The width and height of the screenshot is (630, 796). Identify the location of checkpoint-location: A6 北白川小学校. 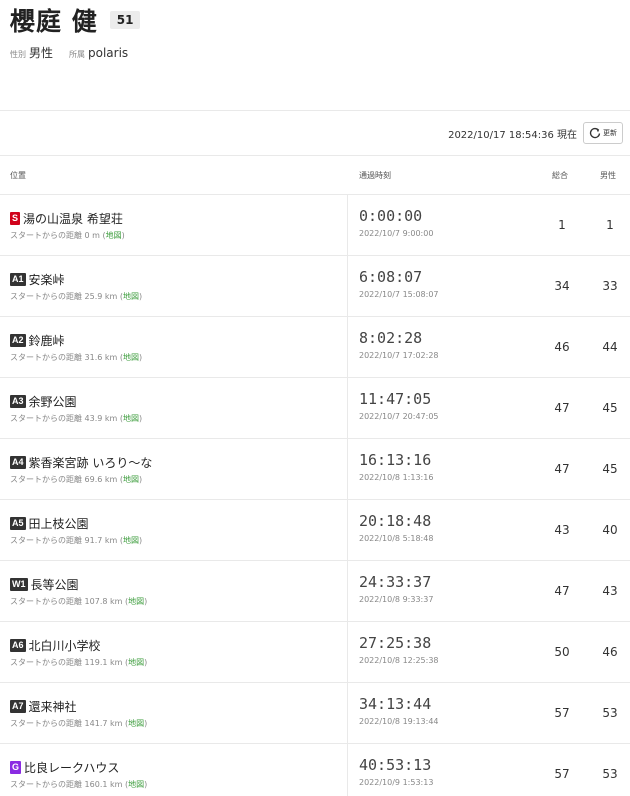
(55, 645).